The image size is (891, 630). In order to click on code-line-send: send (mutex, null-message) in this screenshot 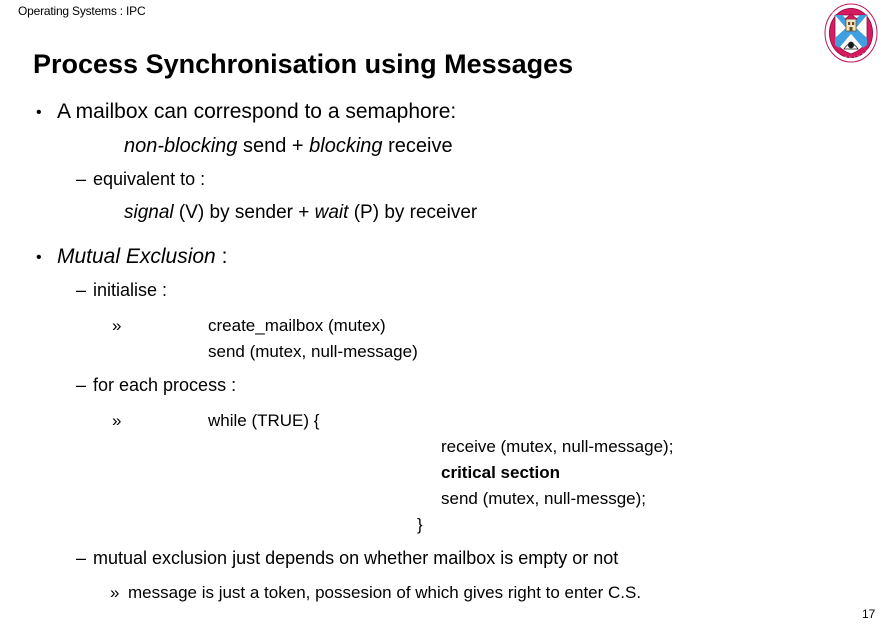, I will do `click(313, 351)`.